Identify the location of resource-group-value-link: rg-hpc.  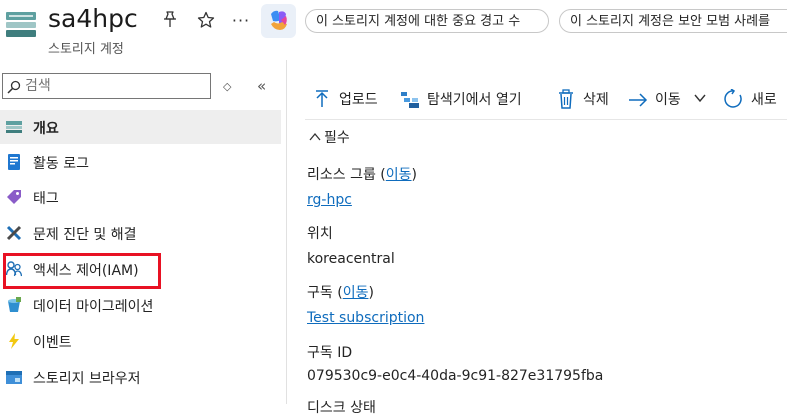
(329, 200).